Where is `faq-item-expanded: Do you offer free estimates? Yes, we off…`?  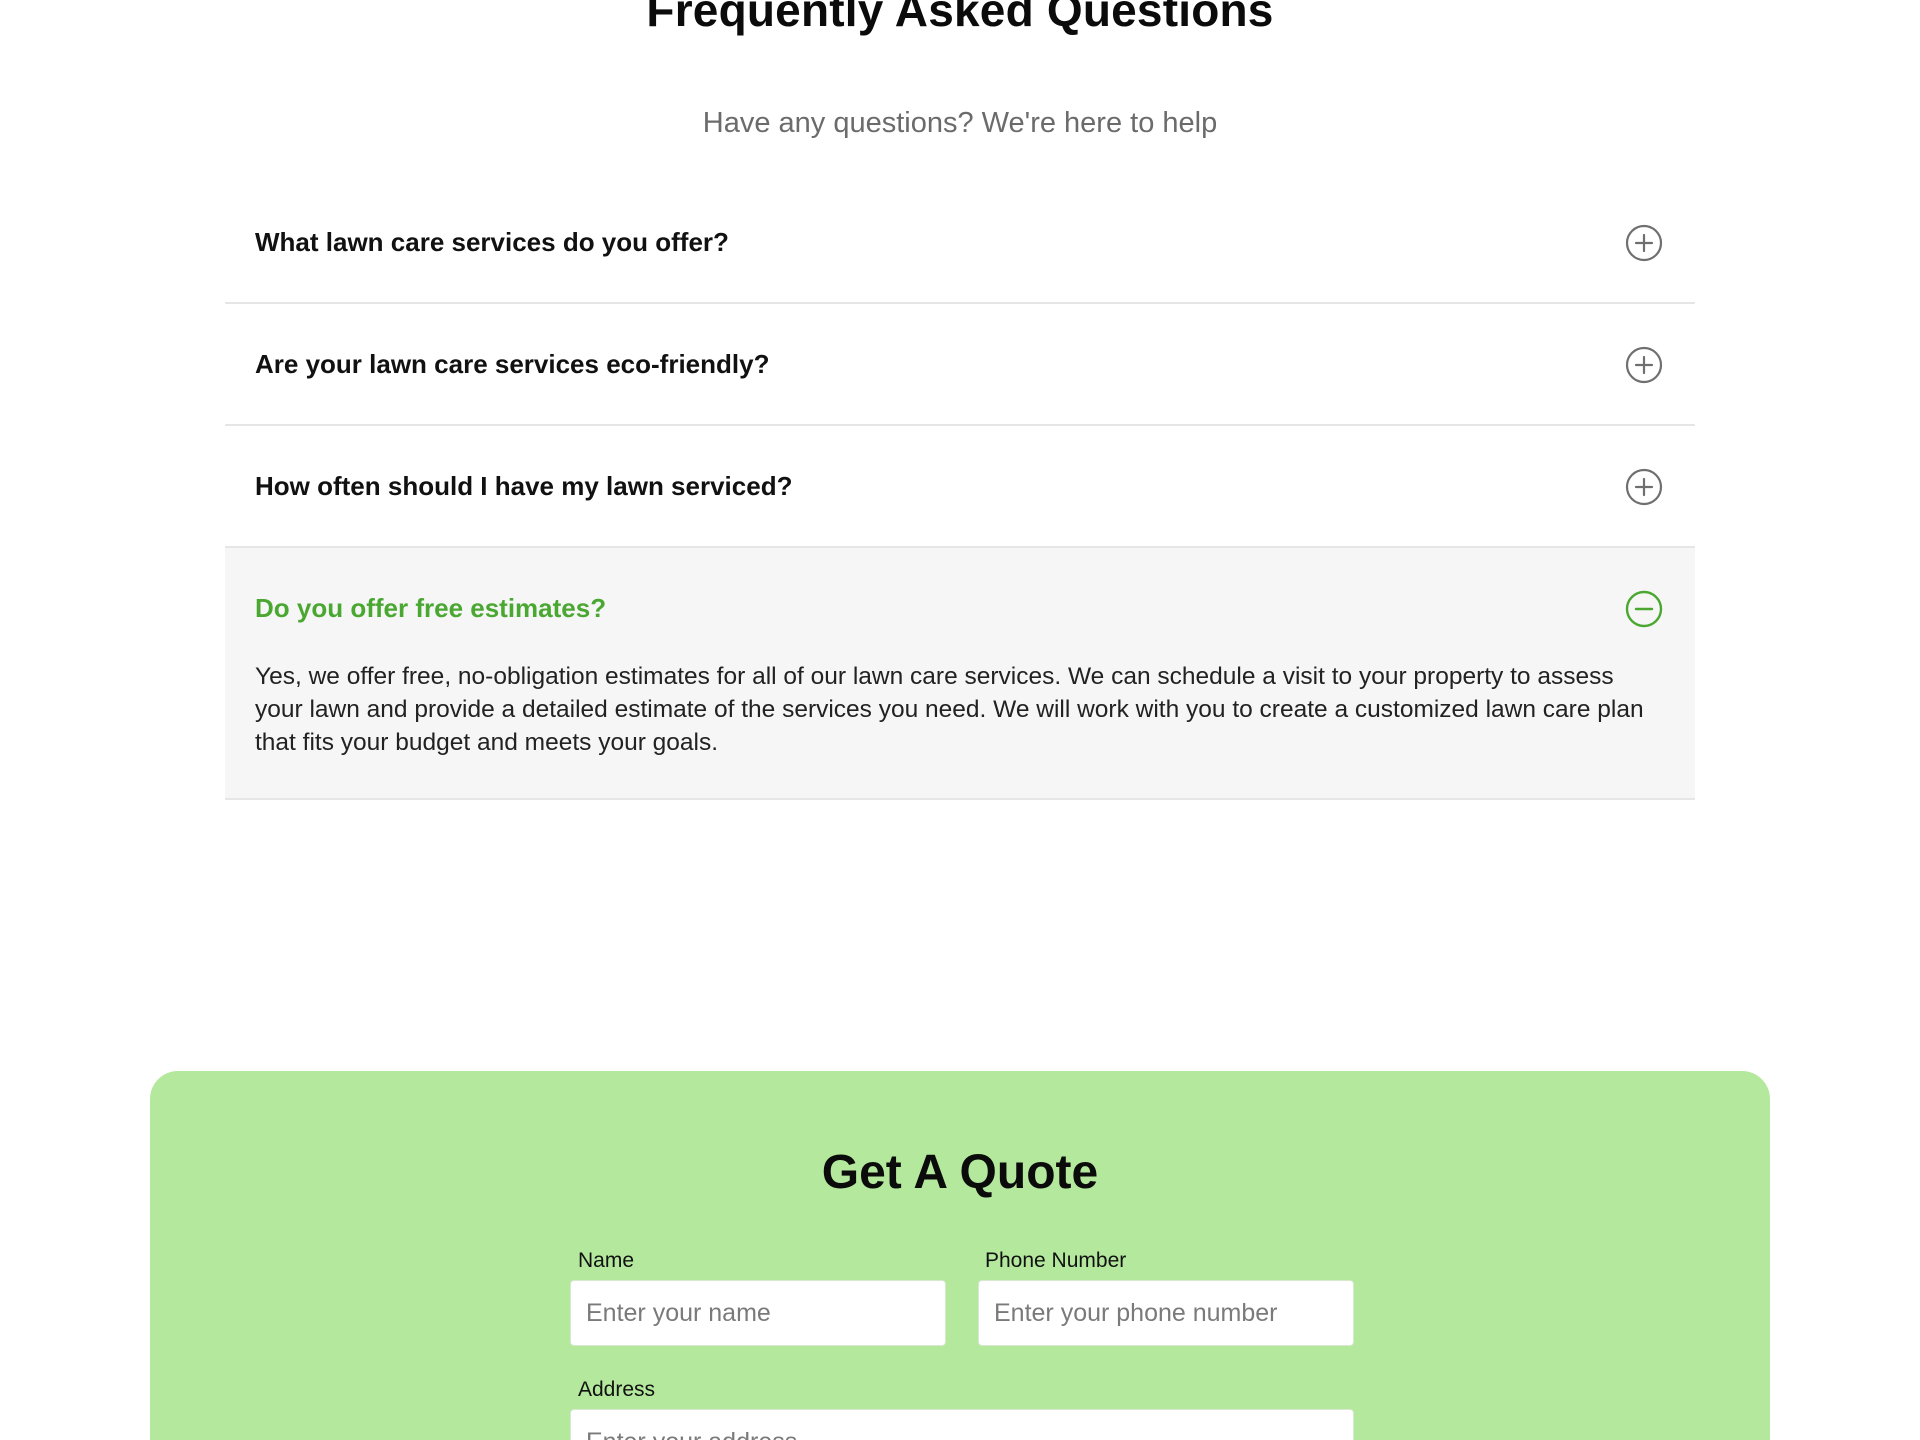 faq-item-expanded: Do you offer free estimates? Yes, we off… is located at coordinates (960, 674).